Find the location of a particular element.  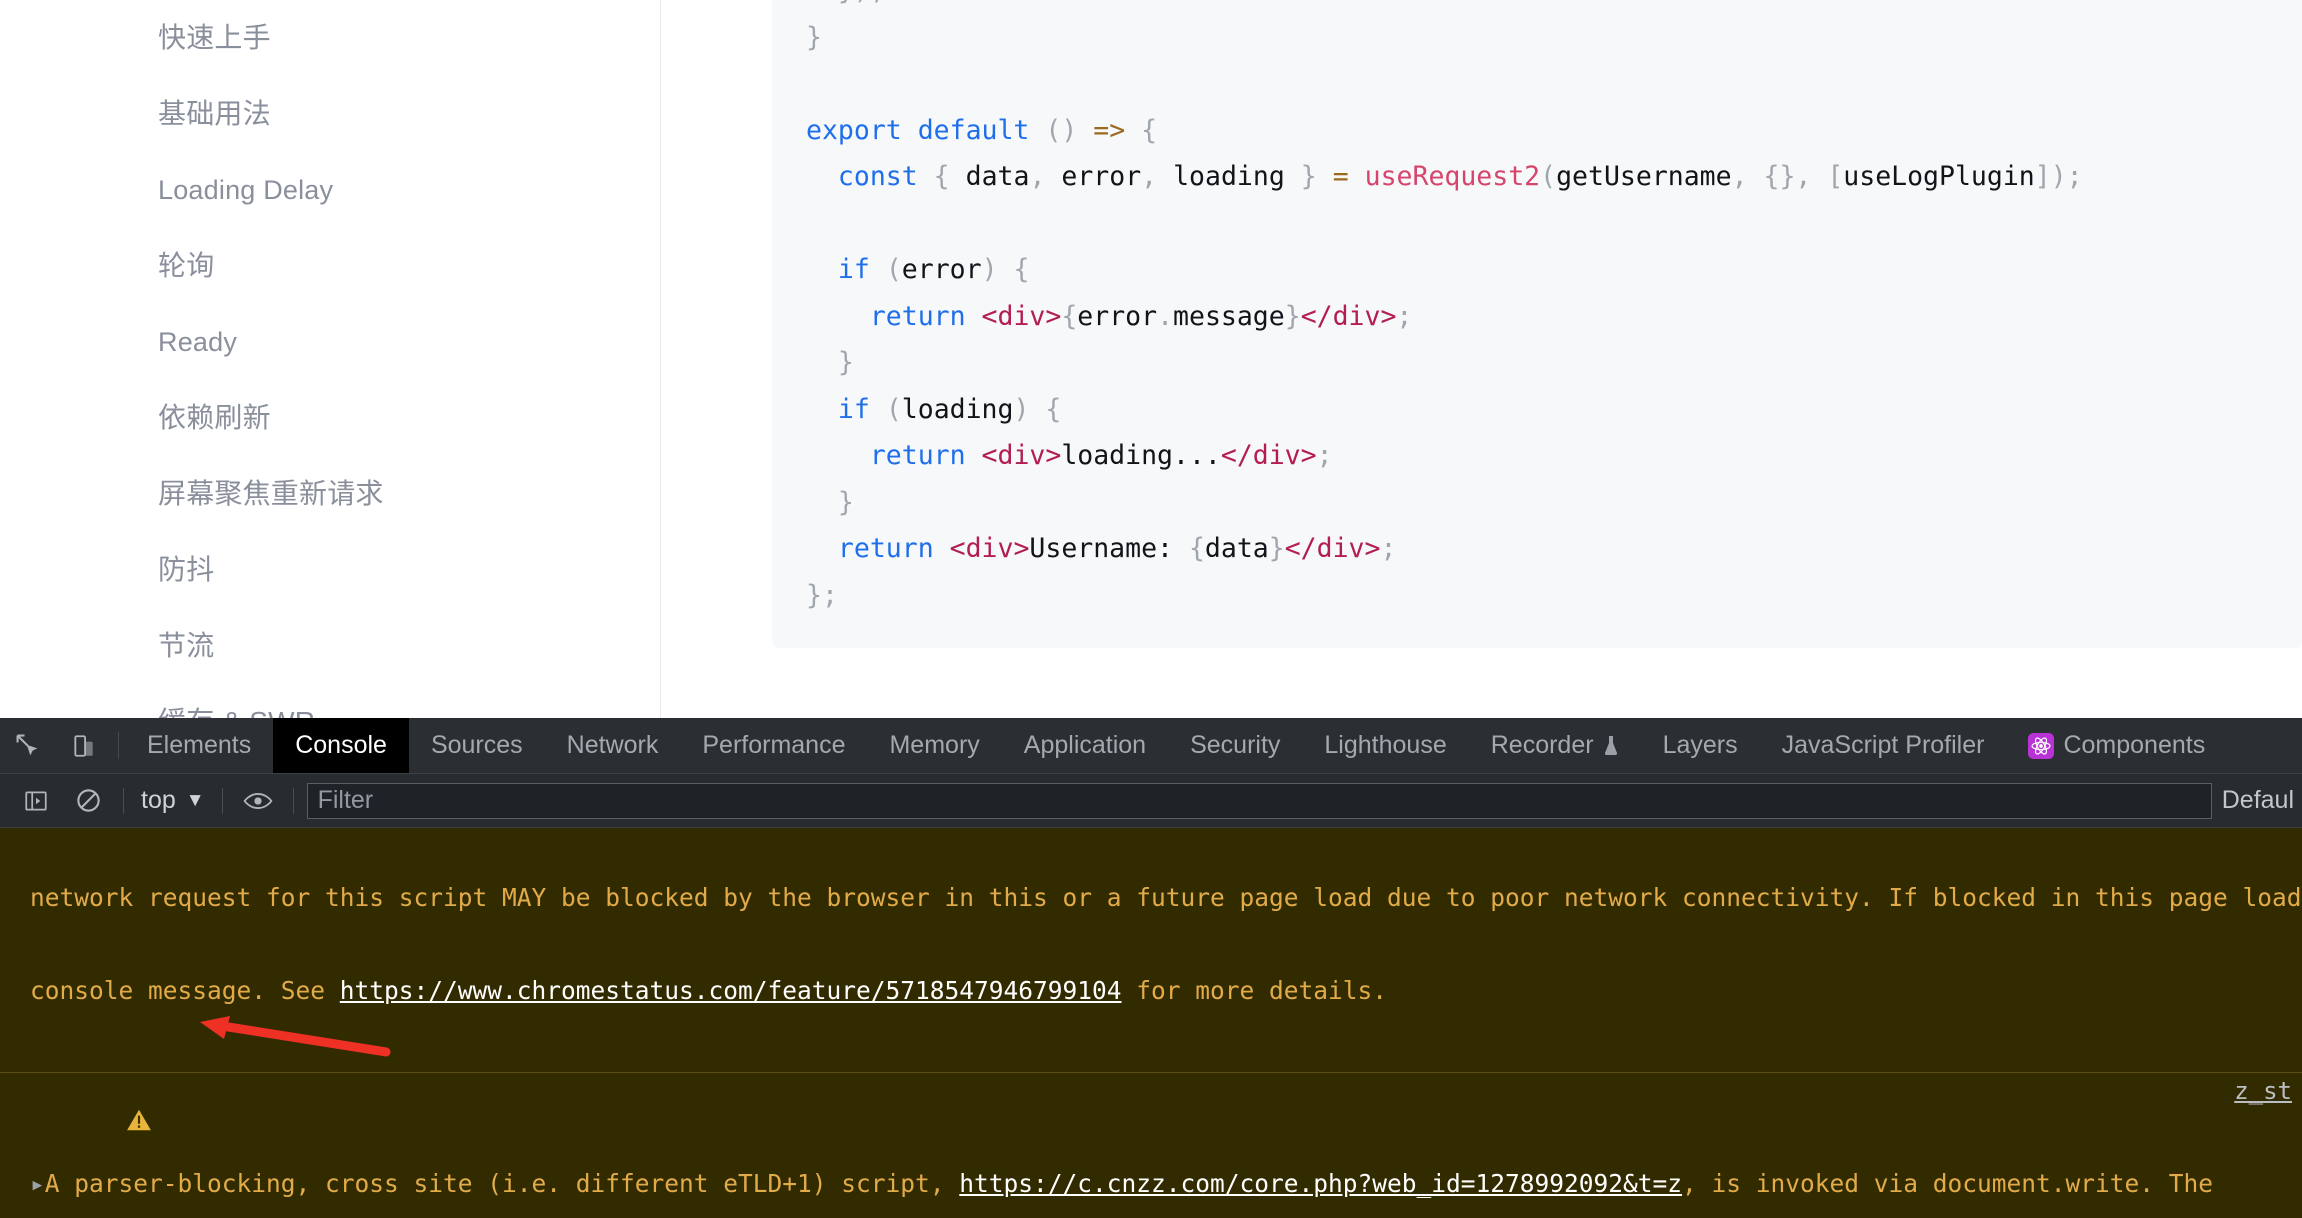

sidebar-item-3: 轮询 is located at coordinates (330, 266).